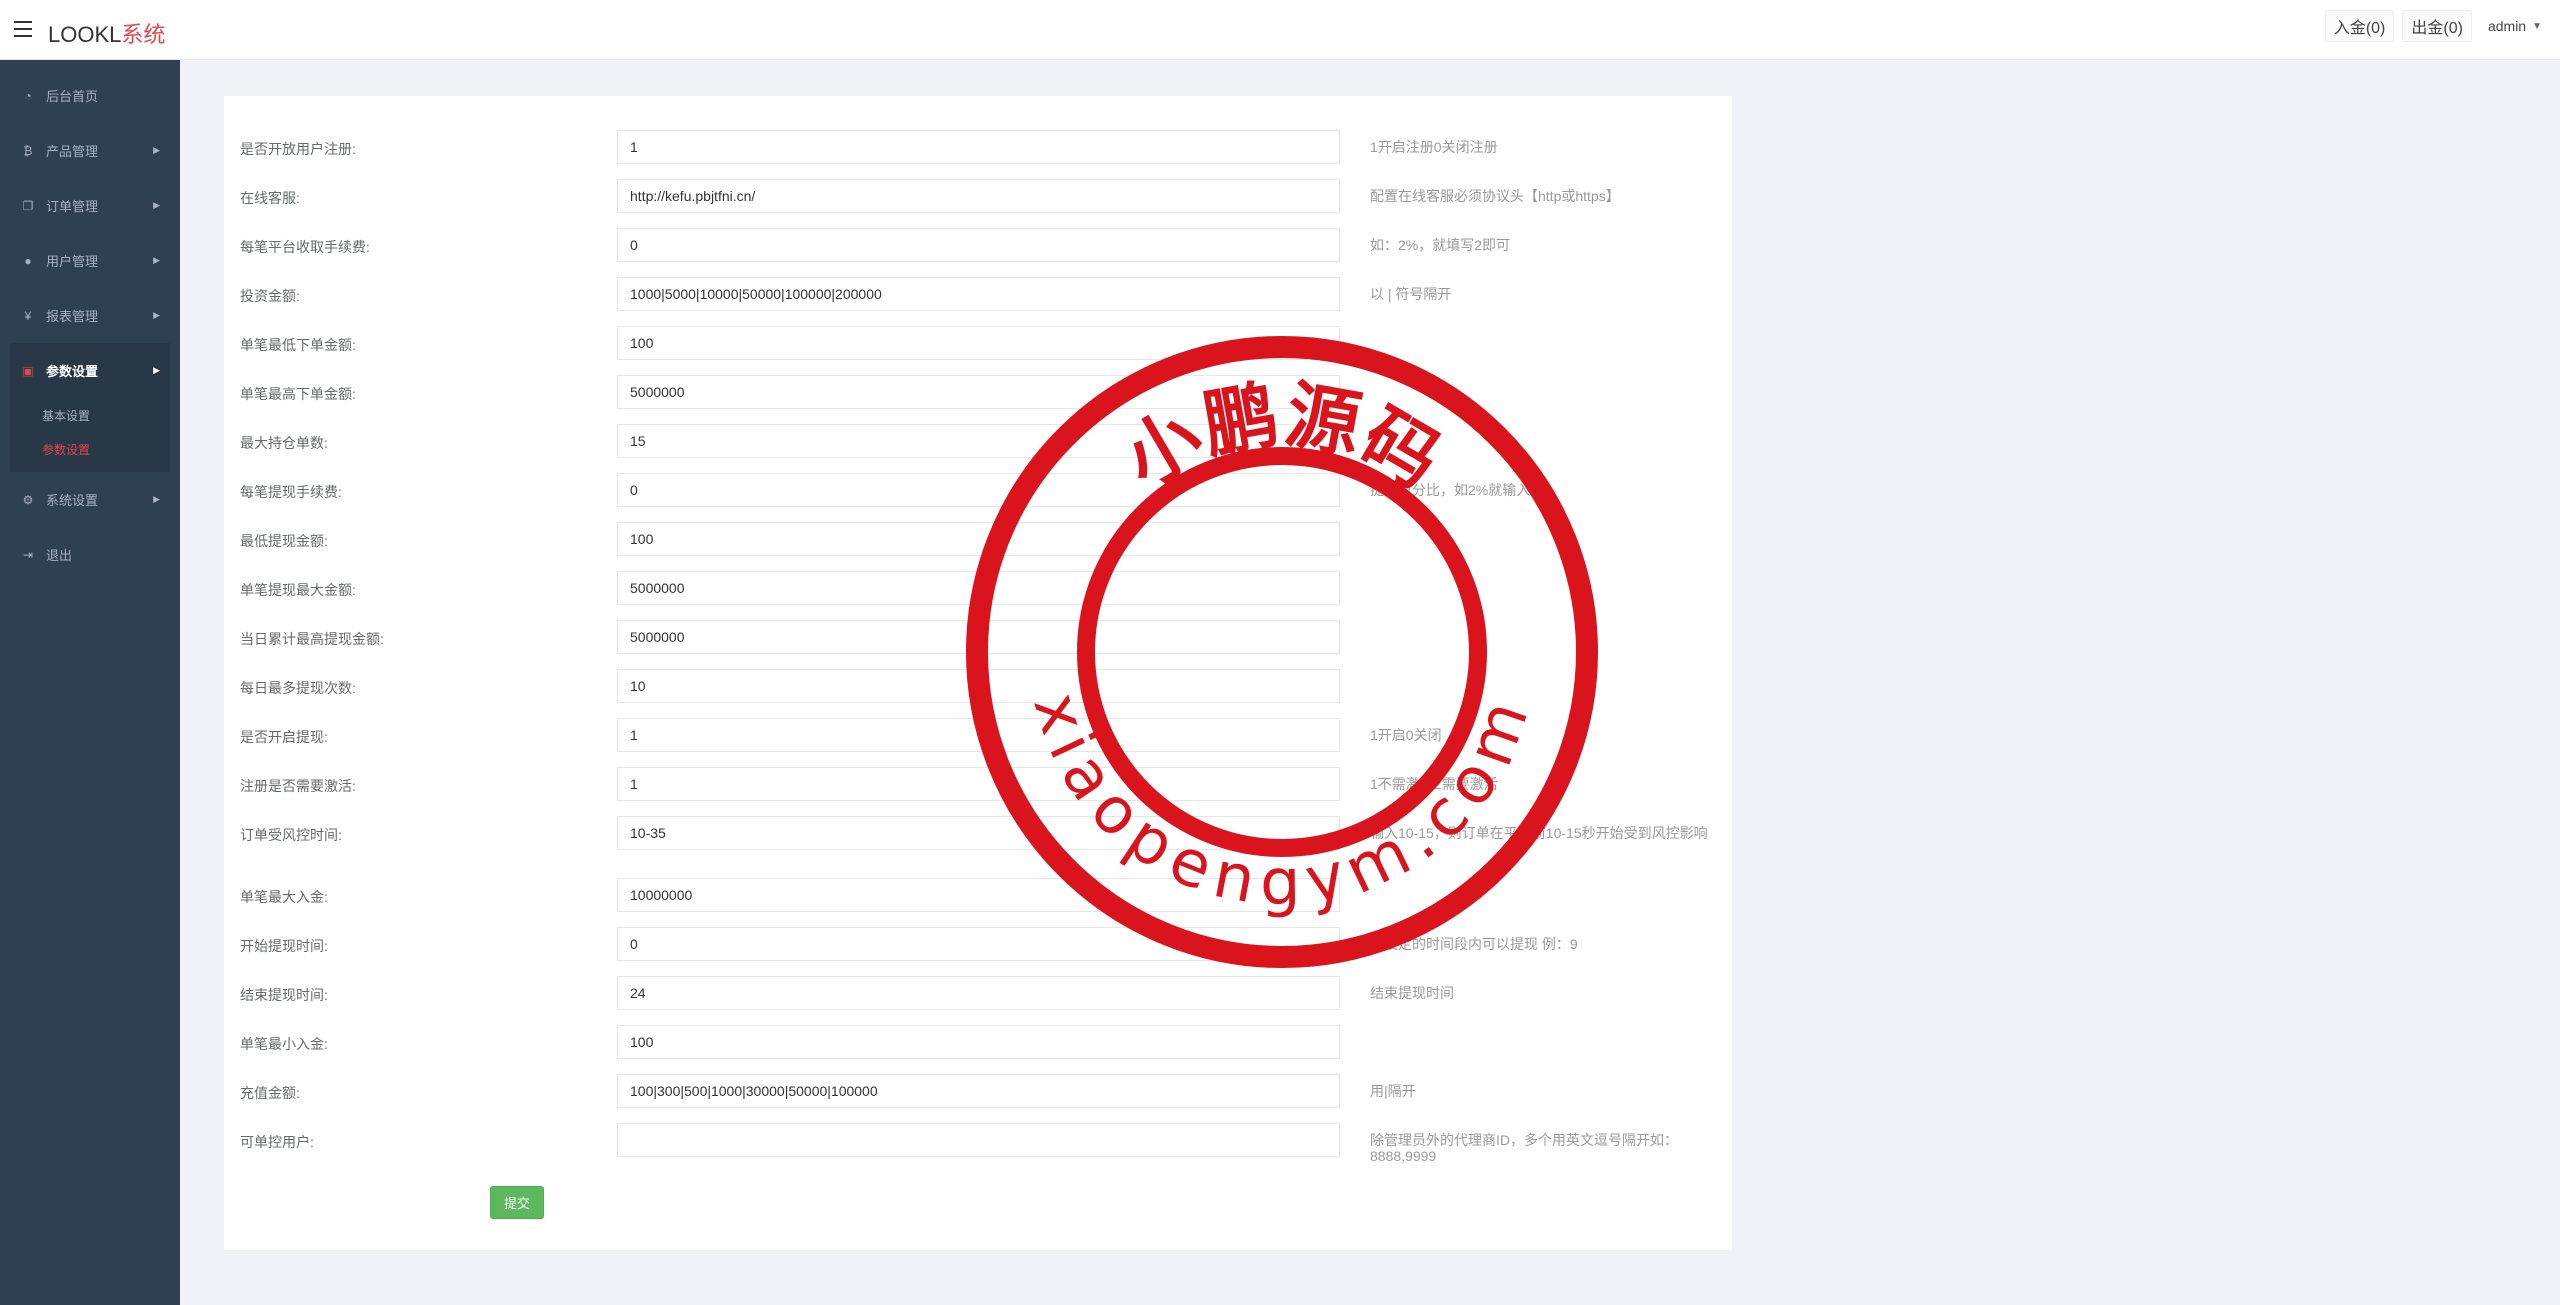 The width and height of the screenshot is (2560, 1305). I want to click on user-icon: ●, so click(28, 260).